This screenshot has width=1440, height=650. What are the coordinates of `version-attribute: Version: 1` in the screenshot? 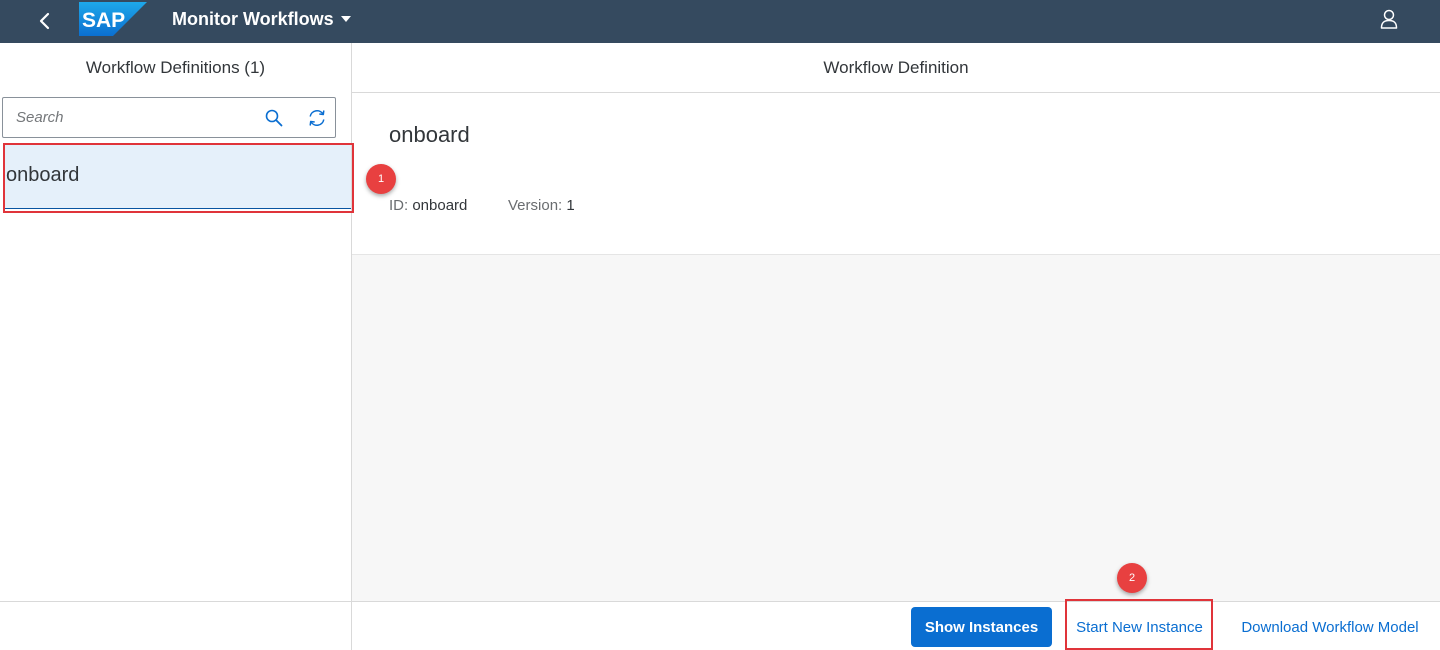 It's located at (541, 205).